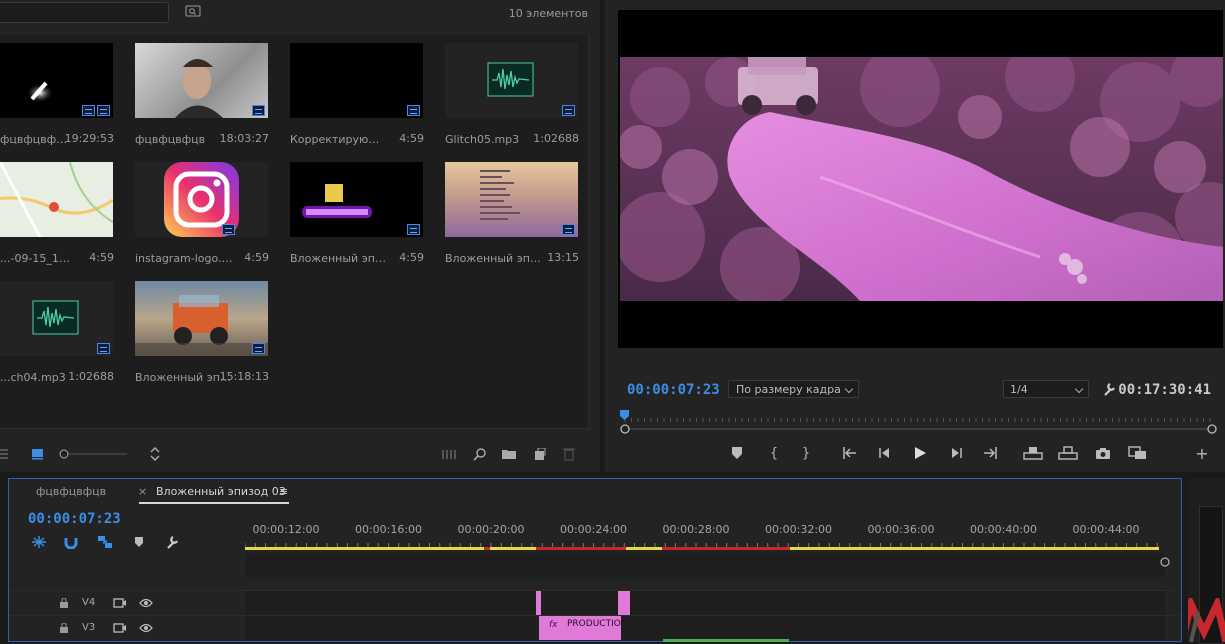 The image size is (1225, 644). Describe the element at coordinates (258, 110) in the screenshot. I see `image-badge-icon` at that location.